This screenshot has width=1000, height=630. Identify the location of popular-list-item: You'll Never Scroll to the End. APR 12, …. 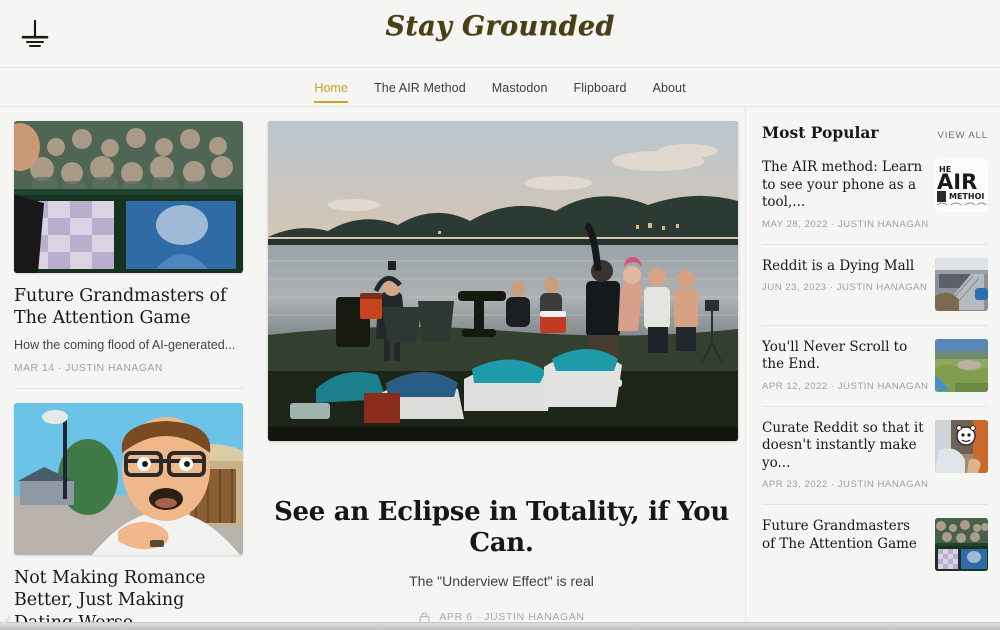
(875, 365).